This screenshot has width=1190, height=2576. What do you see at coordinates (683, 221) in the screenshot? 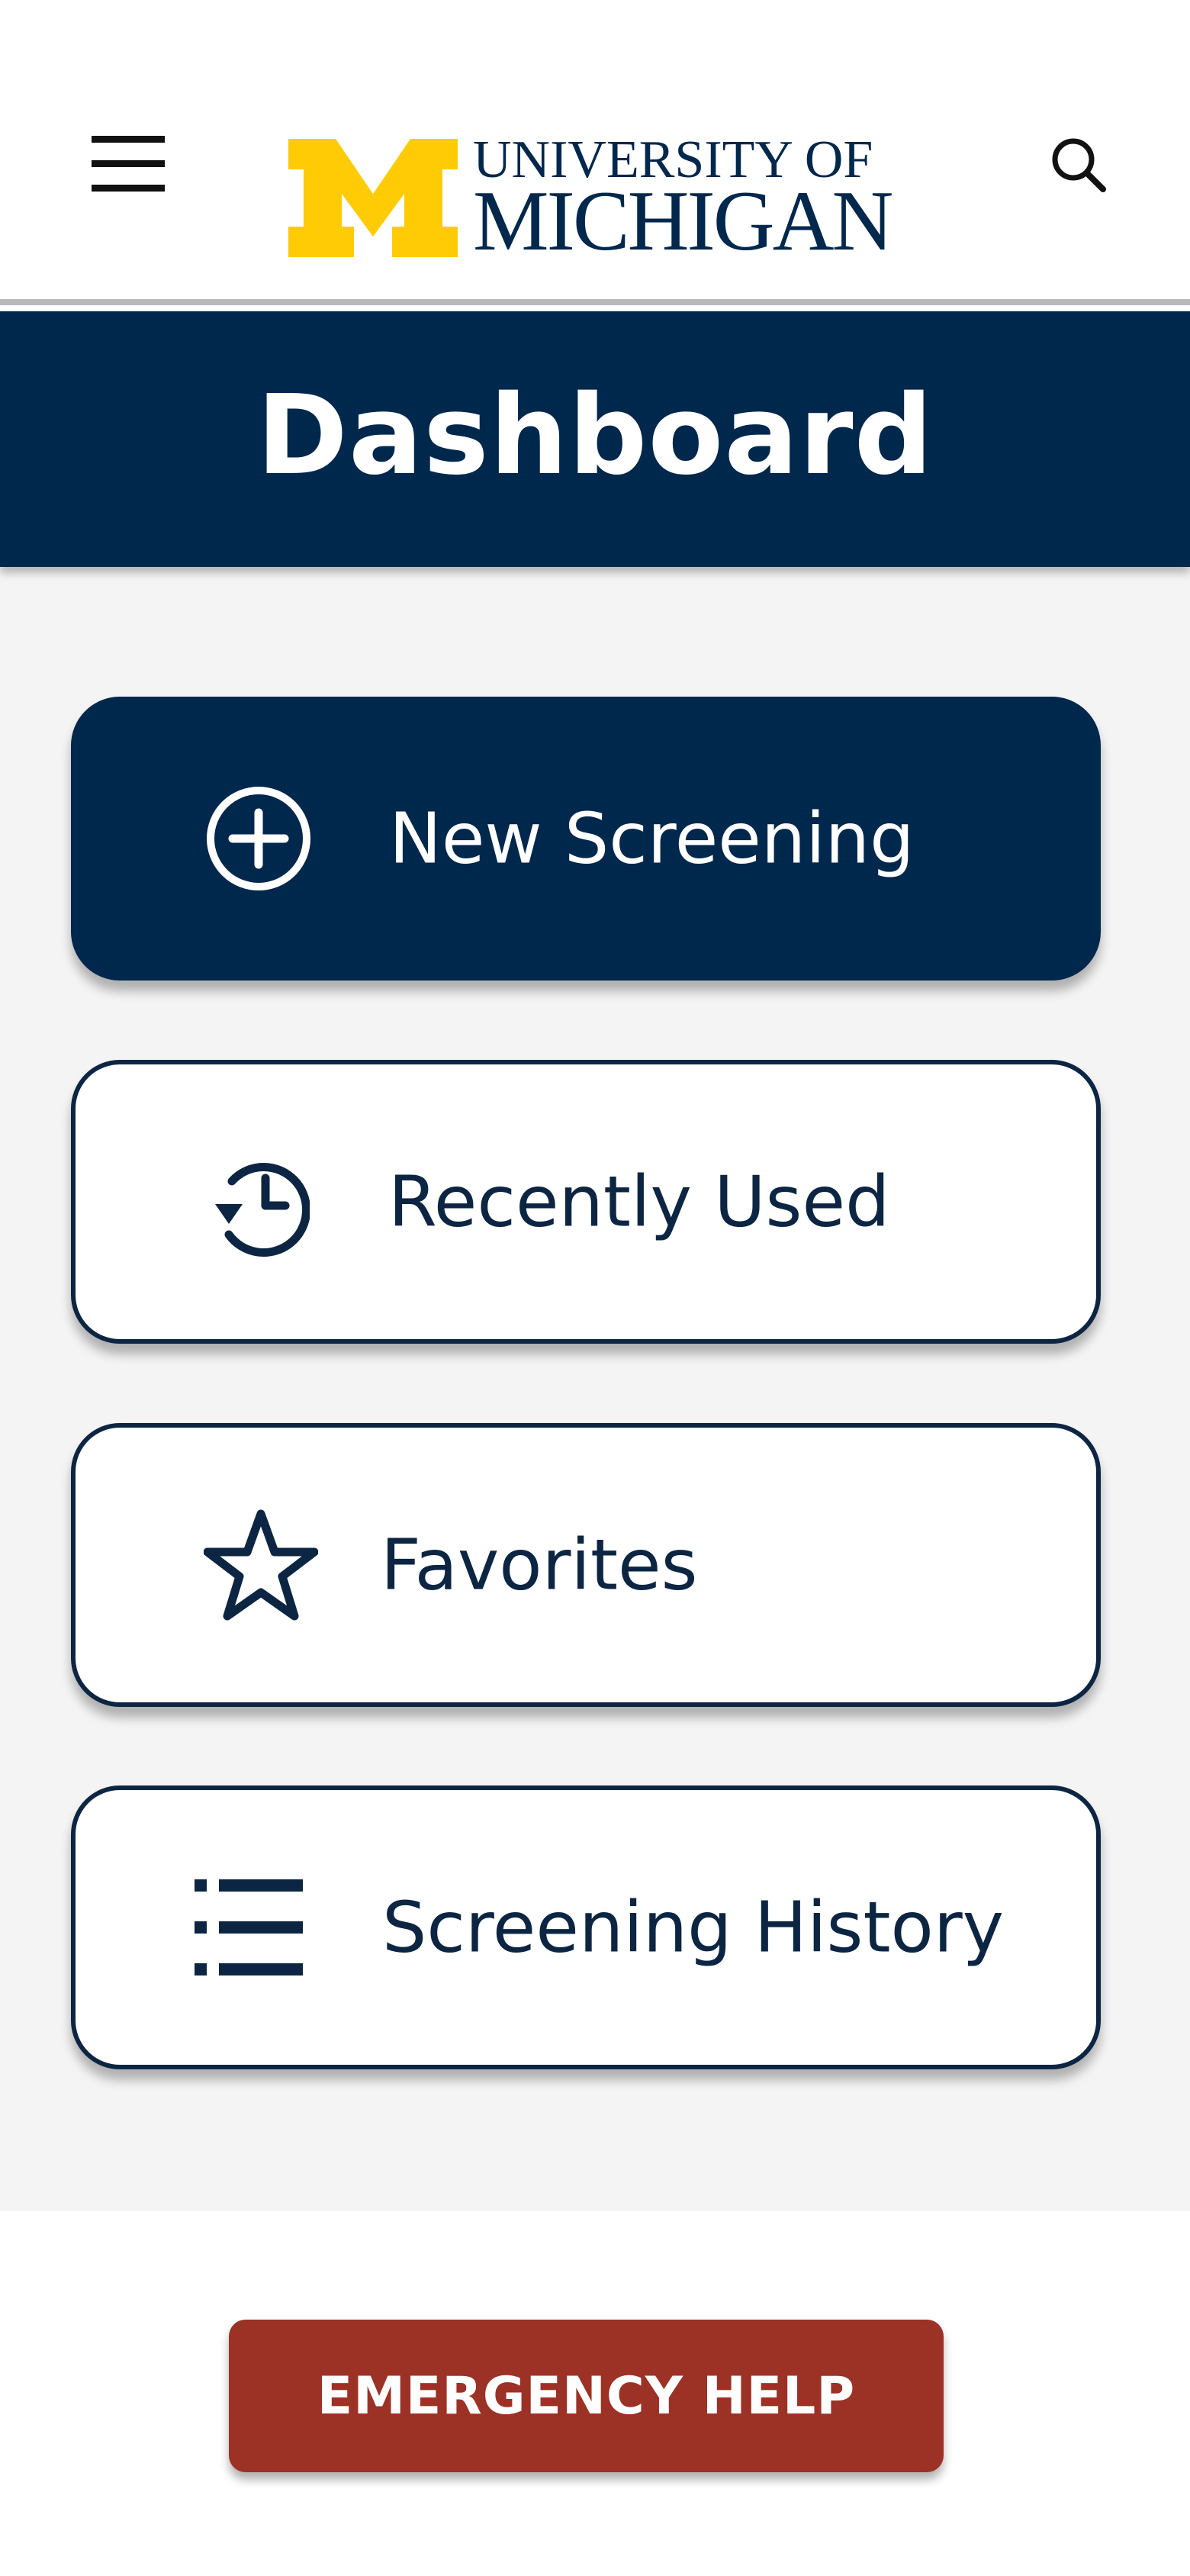
I see `logo-text-michigan: MICHIGAN` at bounding box center [683, 221].